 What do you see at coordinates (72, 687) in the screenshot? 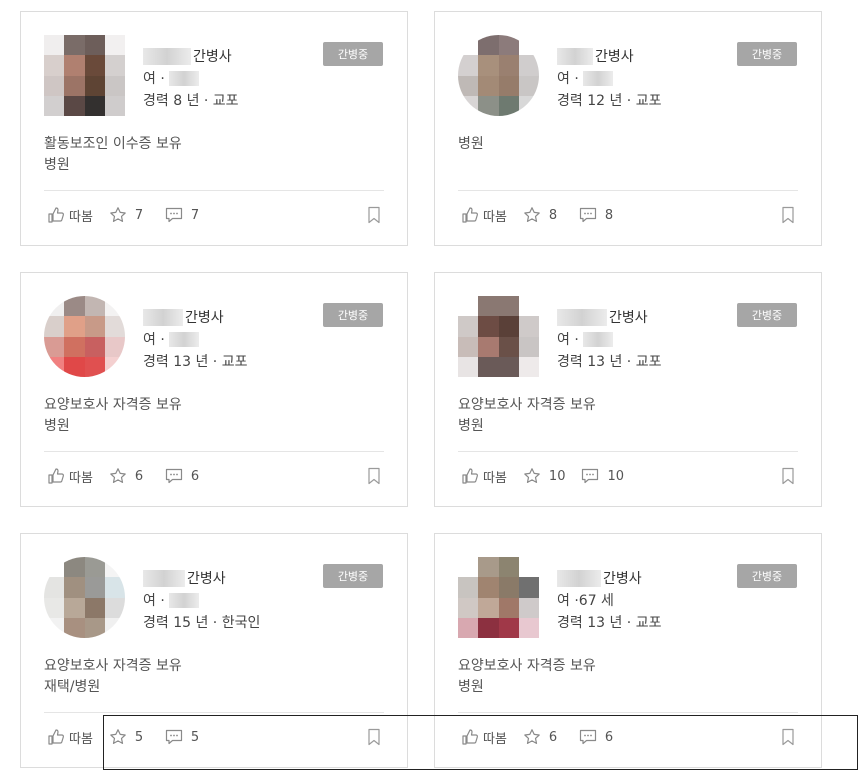
I see `description-line: 재택/병원` at bounding box center [72, 687].